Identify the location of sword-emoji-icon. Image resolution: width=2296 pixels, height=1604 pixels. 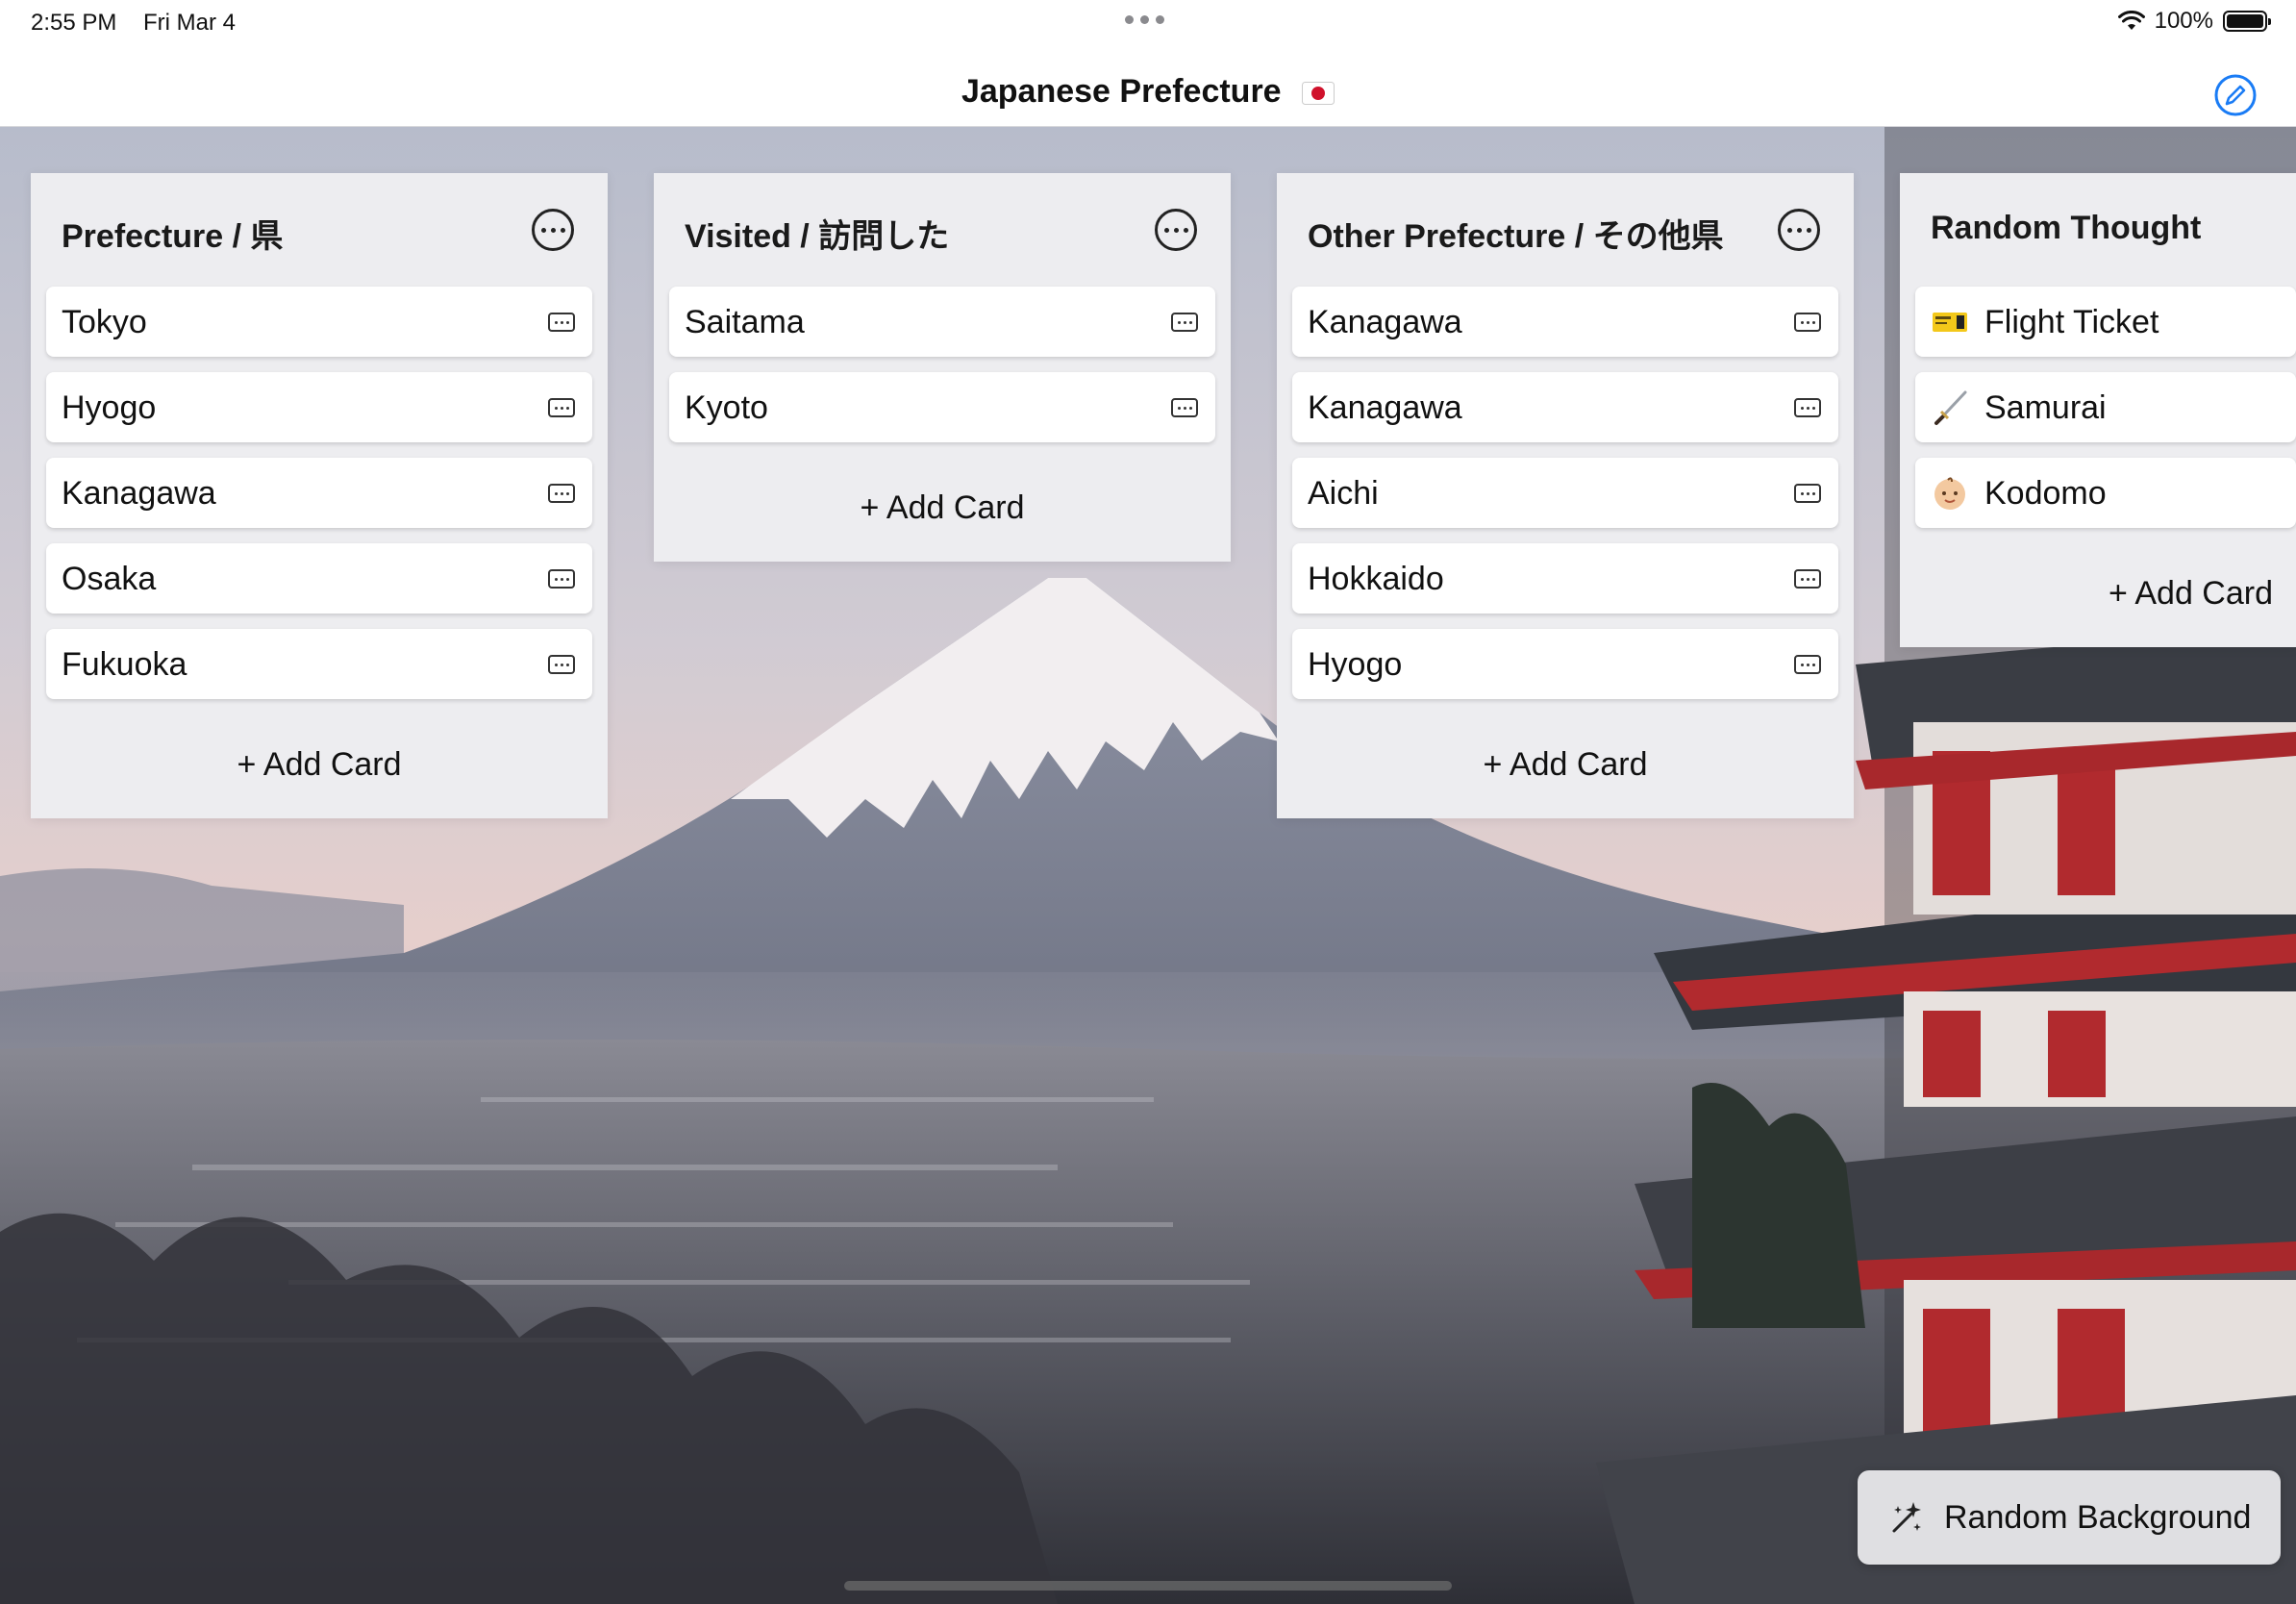
(1950, 407).